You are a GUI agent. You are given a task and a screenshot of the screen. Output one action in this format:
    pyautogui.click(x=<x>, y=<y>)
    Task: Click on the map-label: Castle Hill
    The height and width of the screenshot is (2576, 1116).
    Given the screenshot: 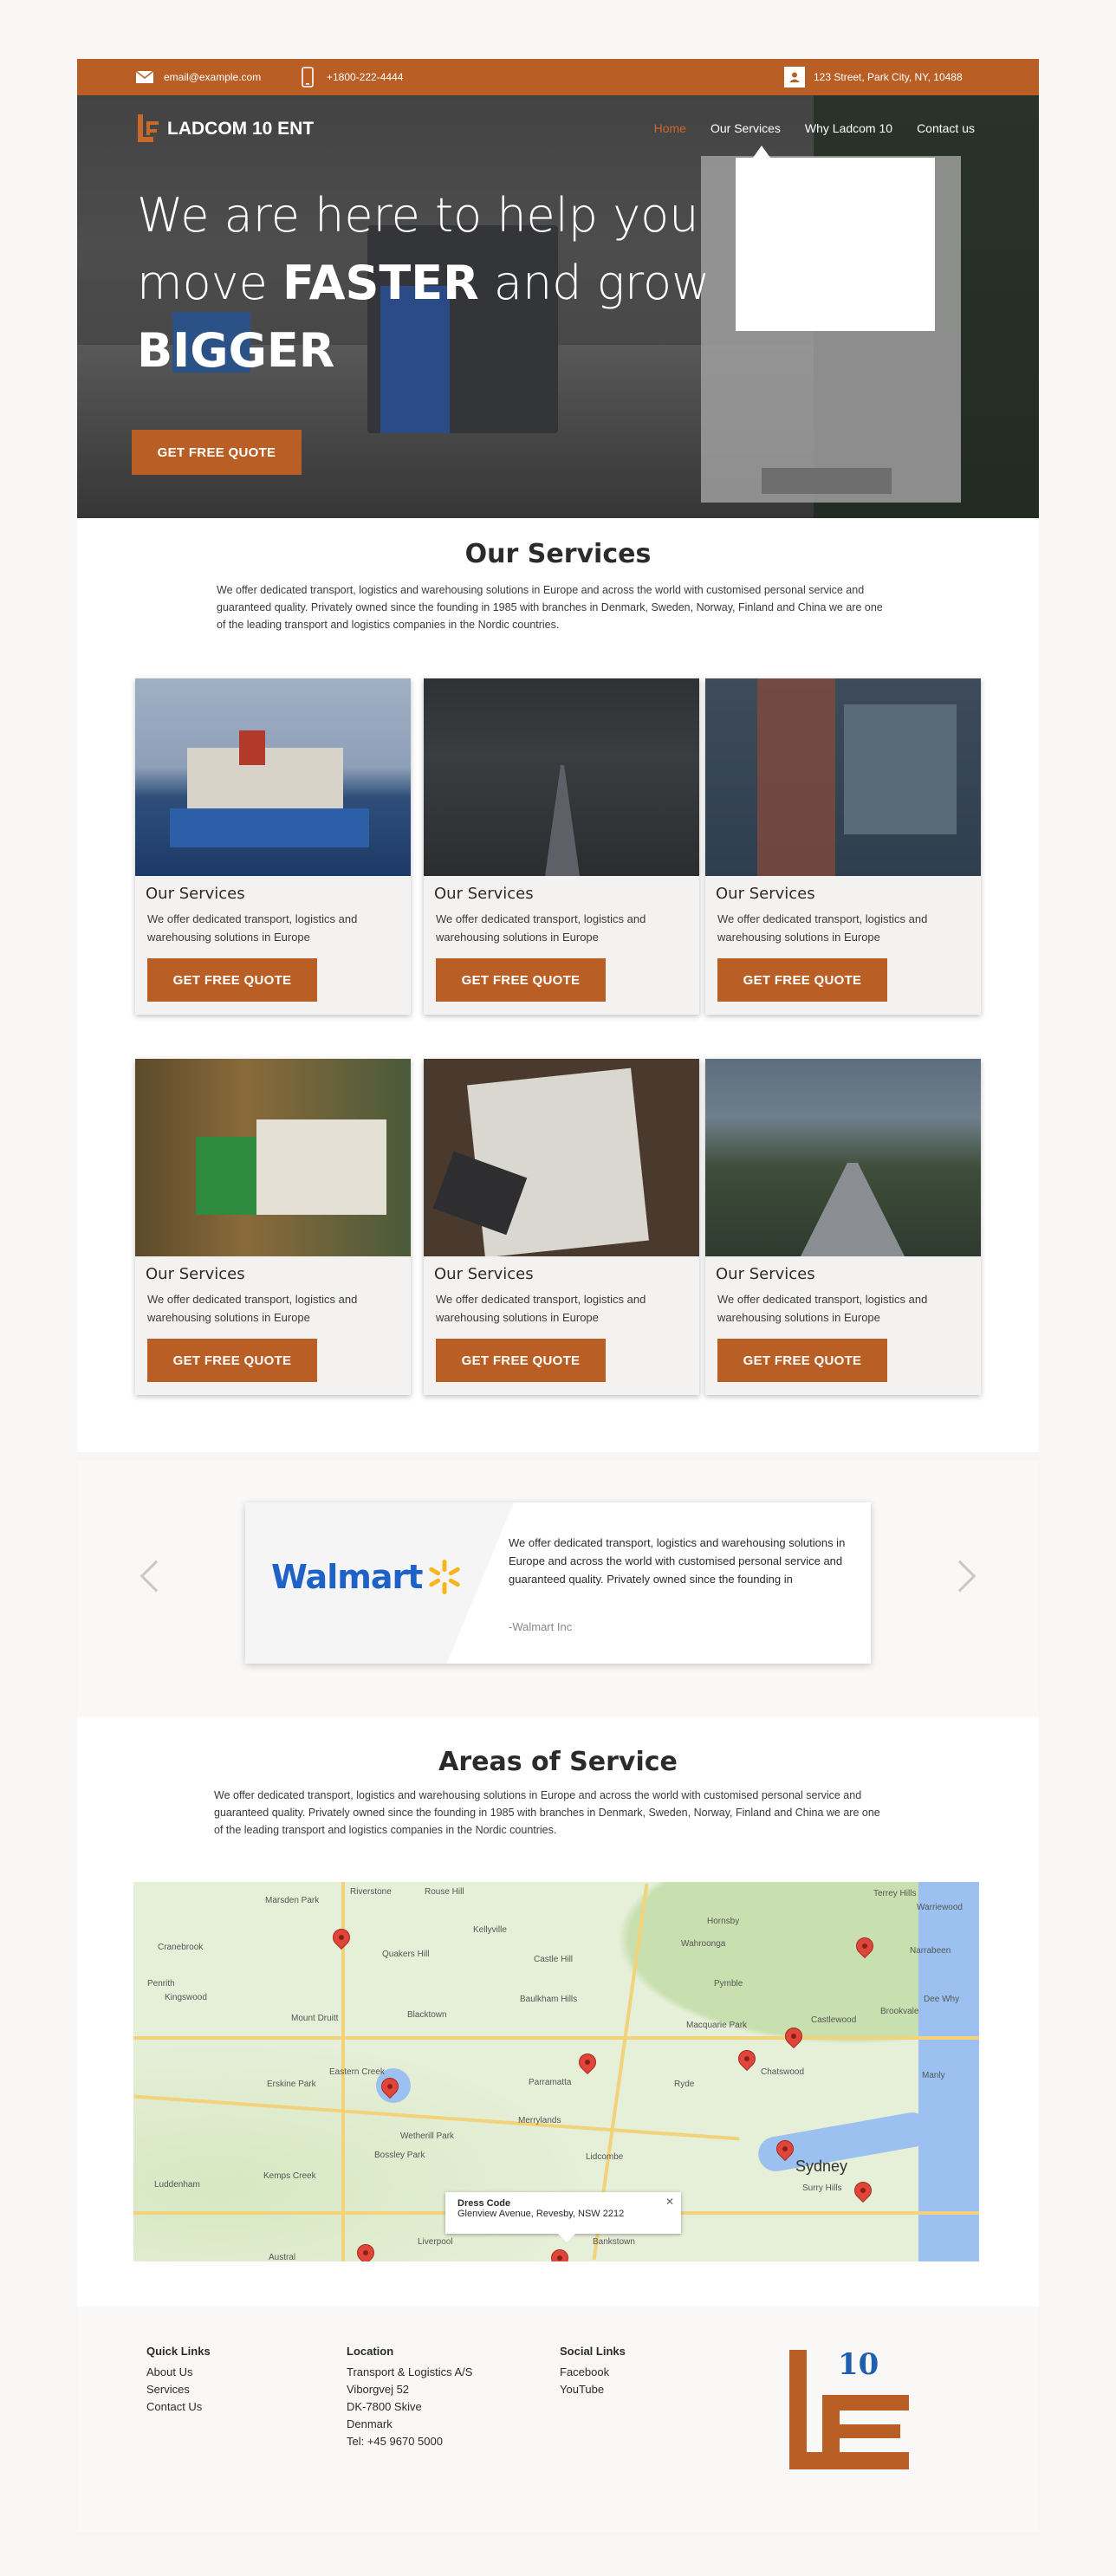 What is the action you would take?
    pyautogui.click(x=554, y=1959)
    